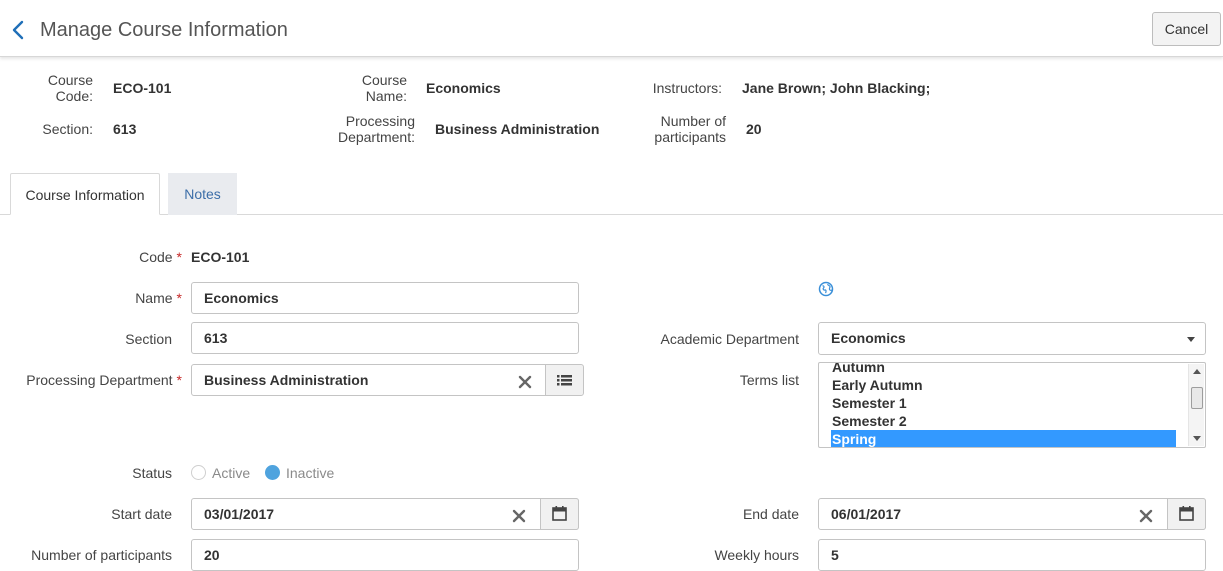 This screenshot has height=571, width=1223. What do you see at coordinates (220, 257) in the screenshot?
I see `code-value: ECO-101` at bounding box center [220, 257].